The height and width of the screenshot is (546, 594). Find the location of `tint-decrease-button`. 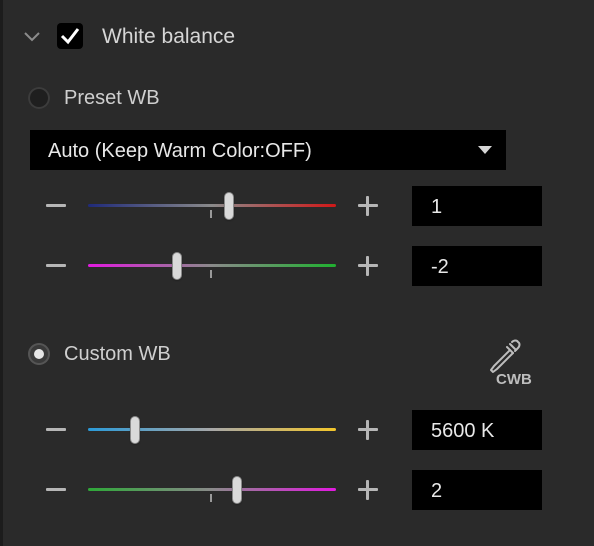

tint-decrease-button is located at coordinates (56, 489).